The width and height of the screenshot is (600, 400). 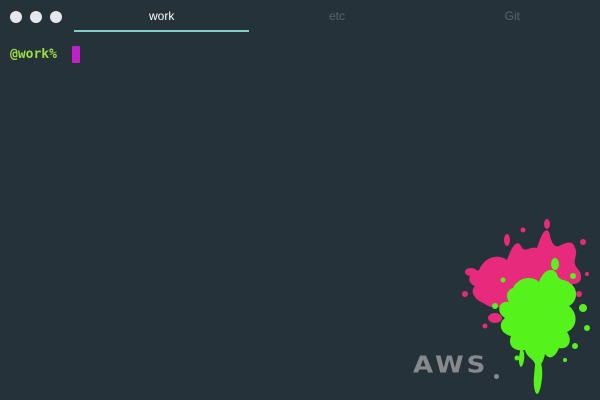 What do you see at coordinates (162, 17) in the screenshot?
I see `tab-work: work` at bounding box center [162, 17].